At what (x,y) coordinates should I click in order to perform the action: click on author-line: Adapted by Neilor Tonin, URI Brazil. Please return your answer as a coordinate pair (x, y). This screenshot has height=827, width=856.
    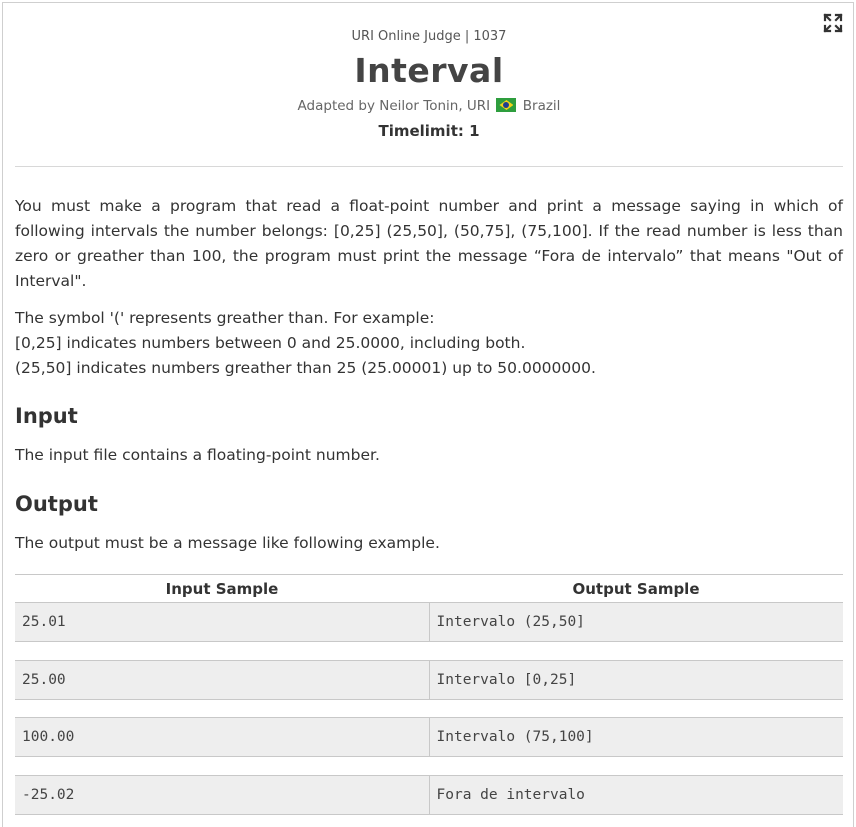
    Looking at the image, I should click on (429, 106).